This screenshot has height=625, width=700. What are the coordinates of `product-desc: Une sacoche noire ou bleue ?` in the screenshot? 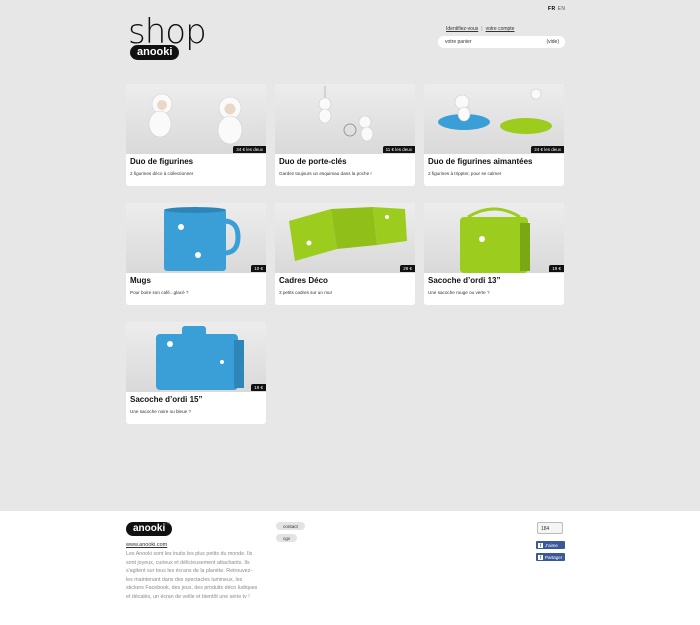 It's located at (161, 411).